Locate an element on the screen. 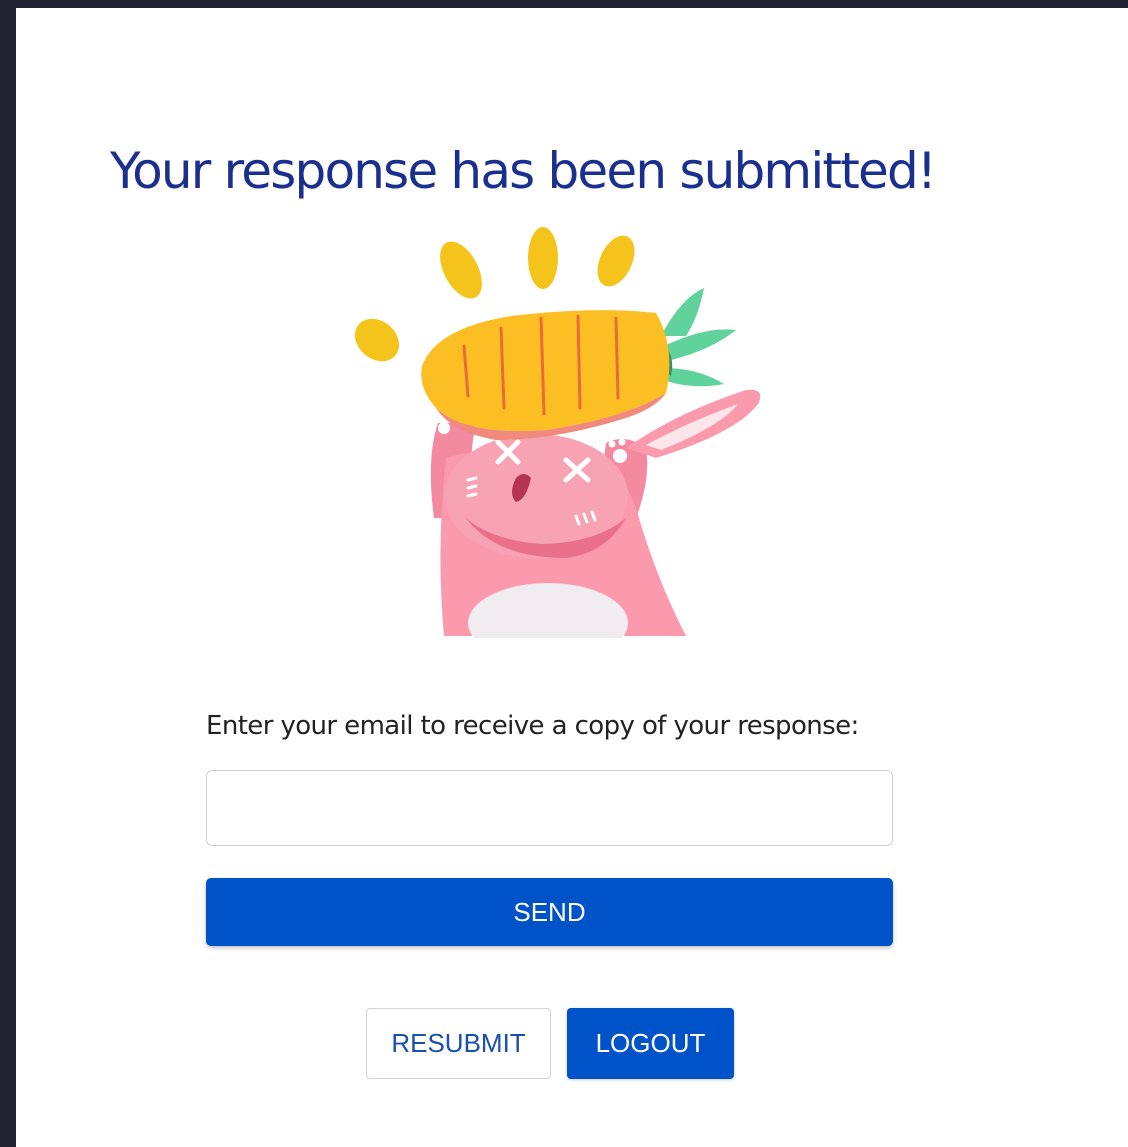 This screenshot has height=1147, width=1128. page-title: Your response has been submitted! is located at coordinates (523, 171).